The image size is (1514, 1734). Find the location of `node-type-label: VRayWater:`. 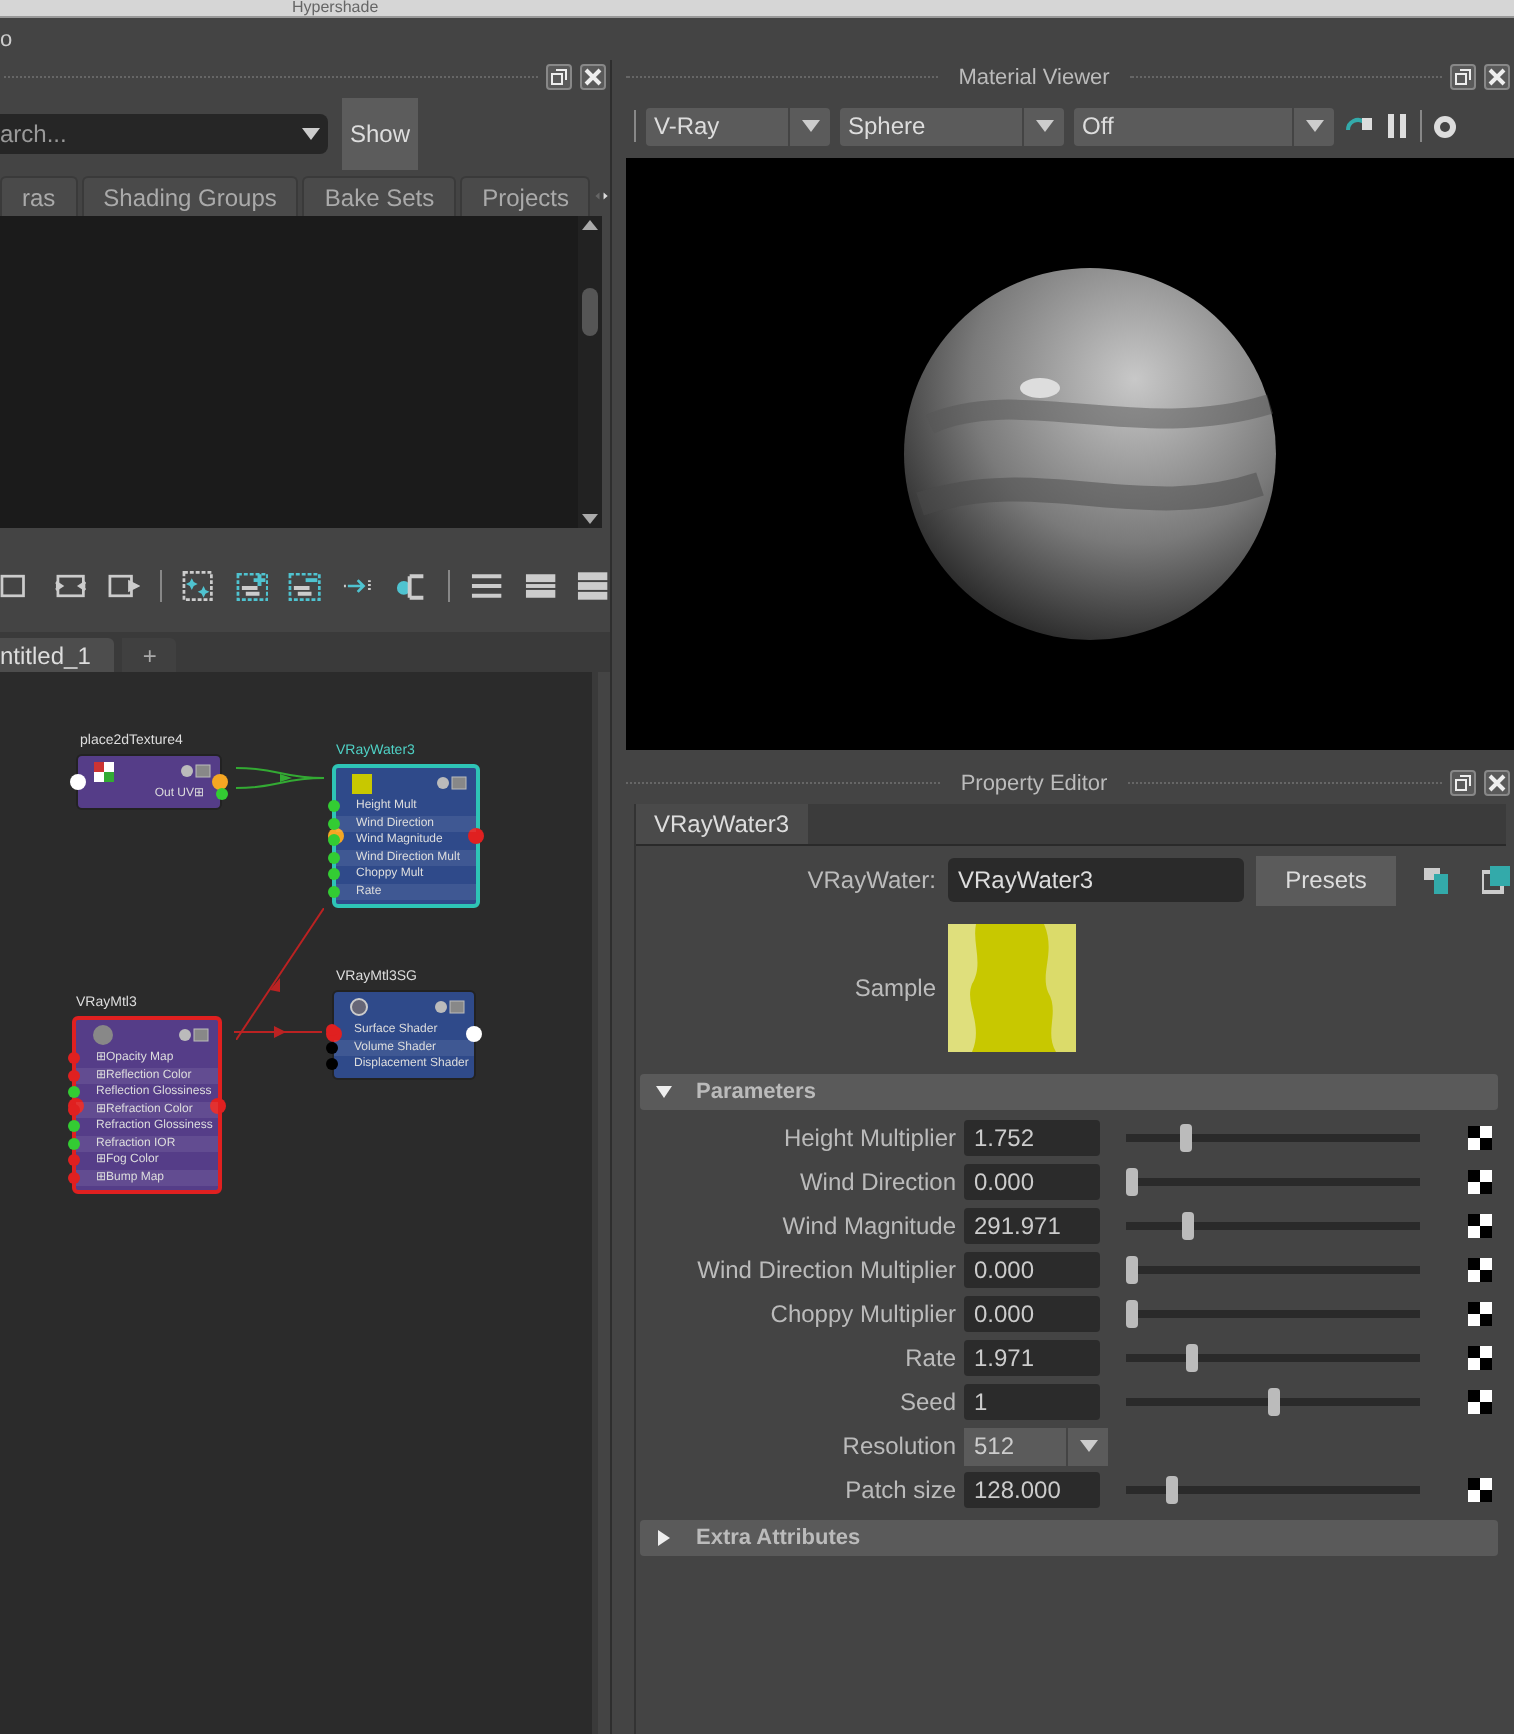

node-type-label: VRayWater: is located at coordinates (870, 880).